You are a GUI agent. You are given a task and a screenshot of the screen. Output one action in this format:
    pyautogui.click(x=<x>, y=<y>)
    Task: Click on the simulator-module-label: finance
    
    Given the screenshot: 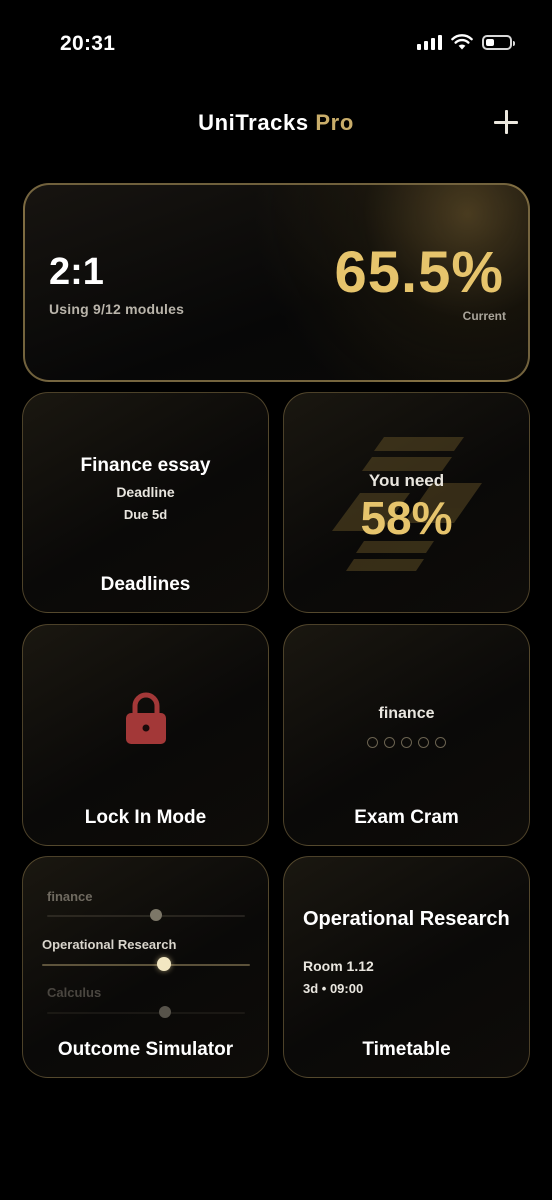 What is the action you would take?
    pyautogui.click(x=70, y=896)
    